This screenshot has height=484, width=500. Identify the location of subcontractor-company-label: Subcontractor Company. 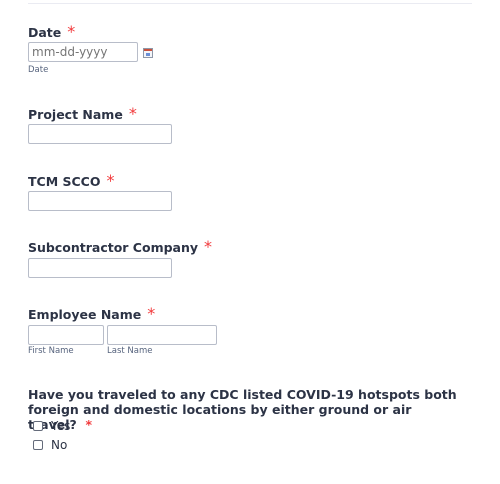
(113, 247).